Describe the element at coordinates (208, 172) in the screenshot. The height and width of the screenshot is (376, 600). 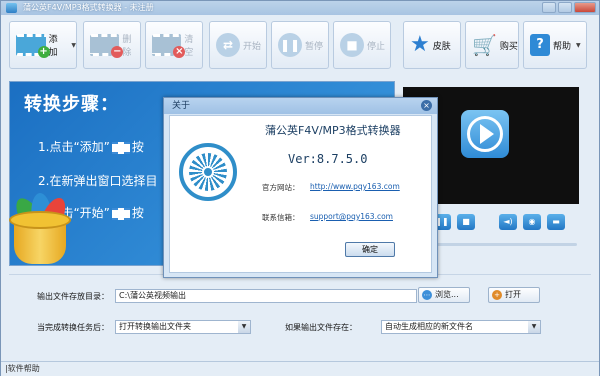
I see `dandelion-logo` at that location.